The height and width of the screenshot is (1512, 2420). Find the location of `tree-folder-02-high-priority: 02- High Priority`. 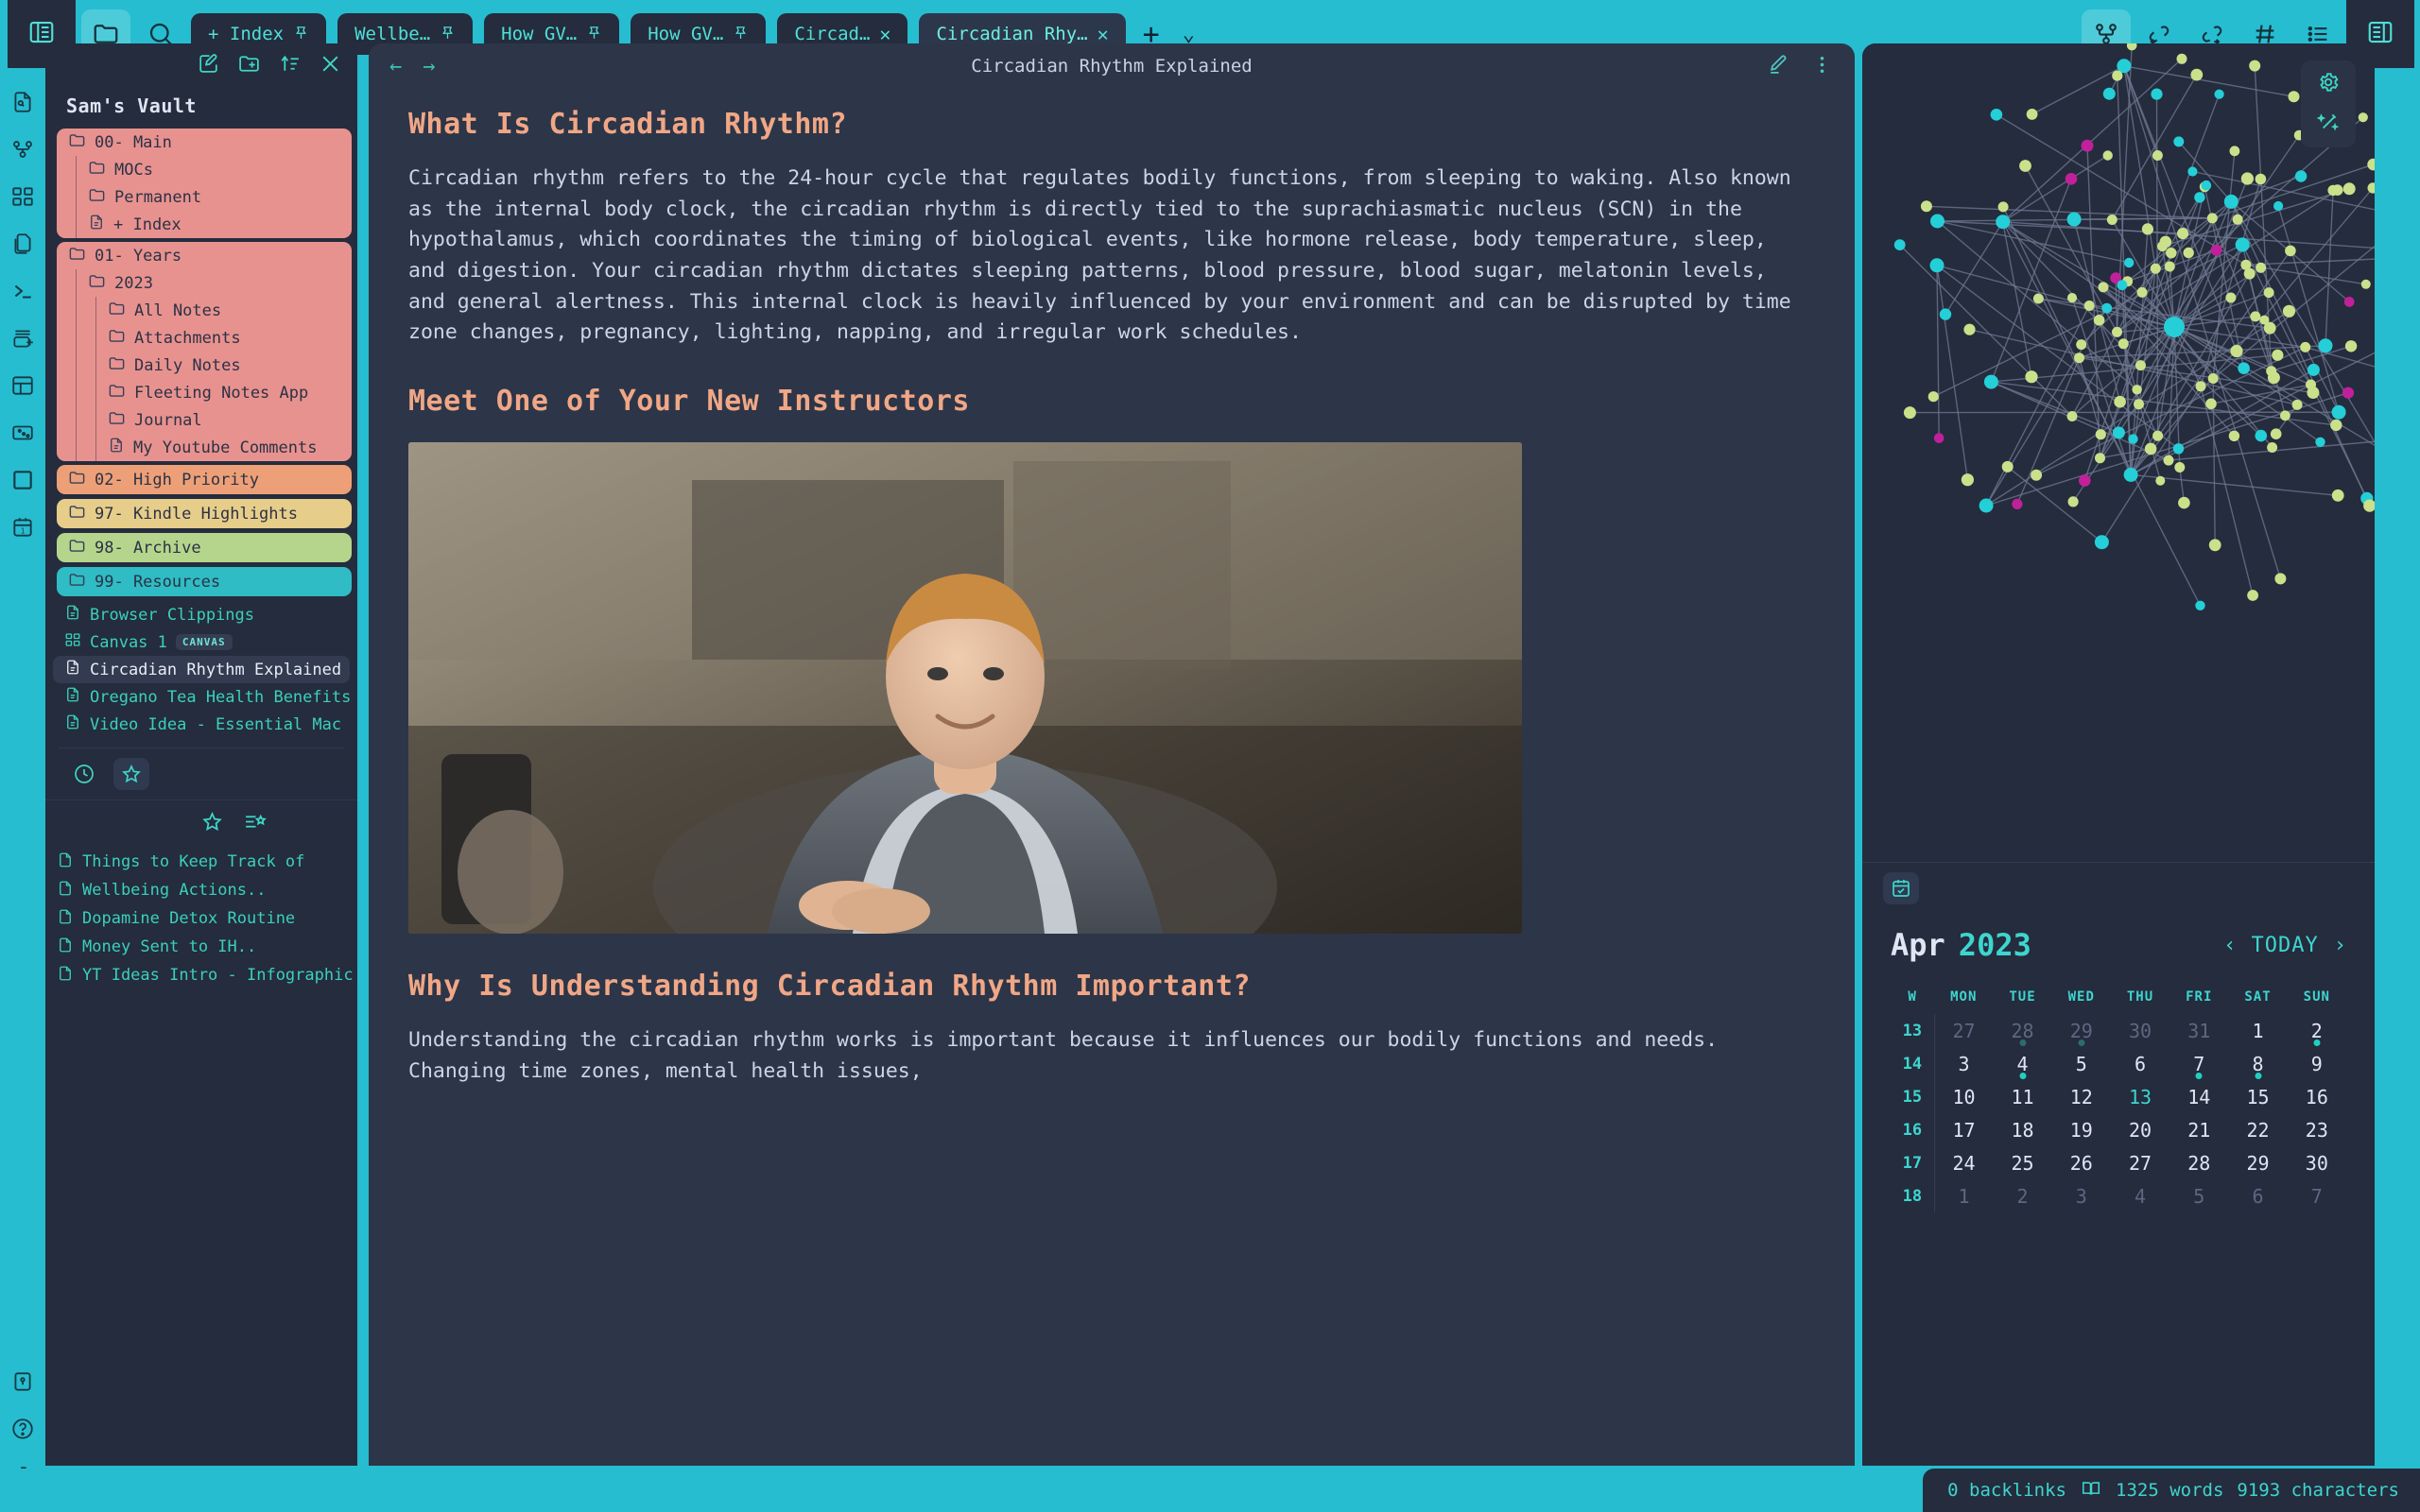

tree-folder-02-high-priority: 02- High Priority is located at coordinates (204, 479).